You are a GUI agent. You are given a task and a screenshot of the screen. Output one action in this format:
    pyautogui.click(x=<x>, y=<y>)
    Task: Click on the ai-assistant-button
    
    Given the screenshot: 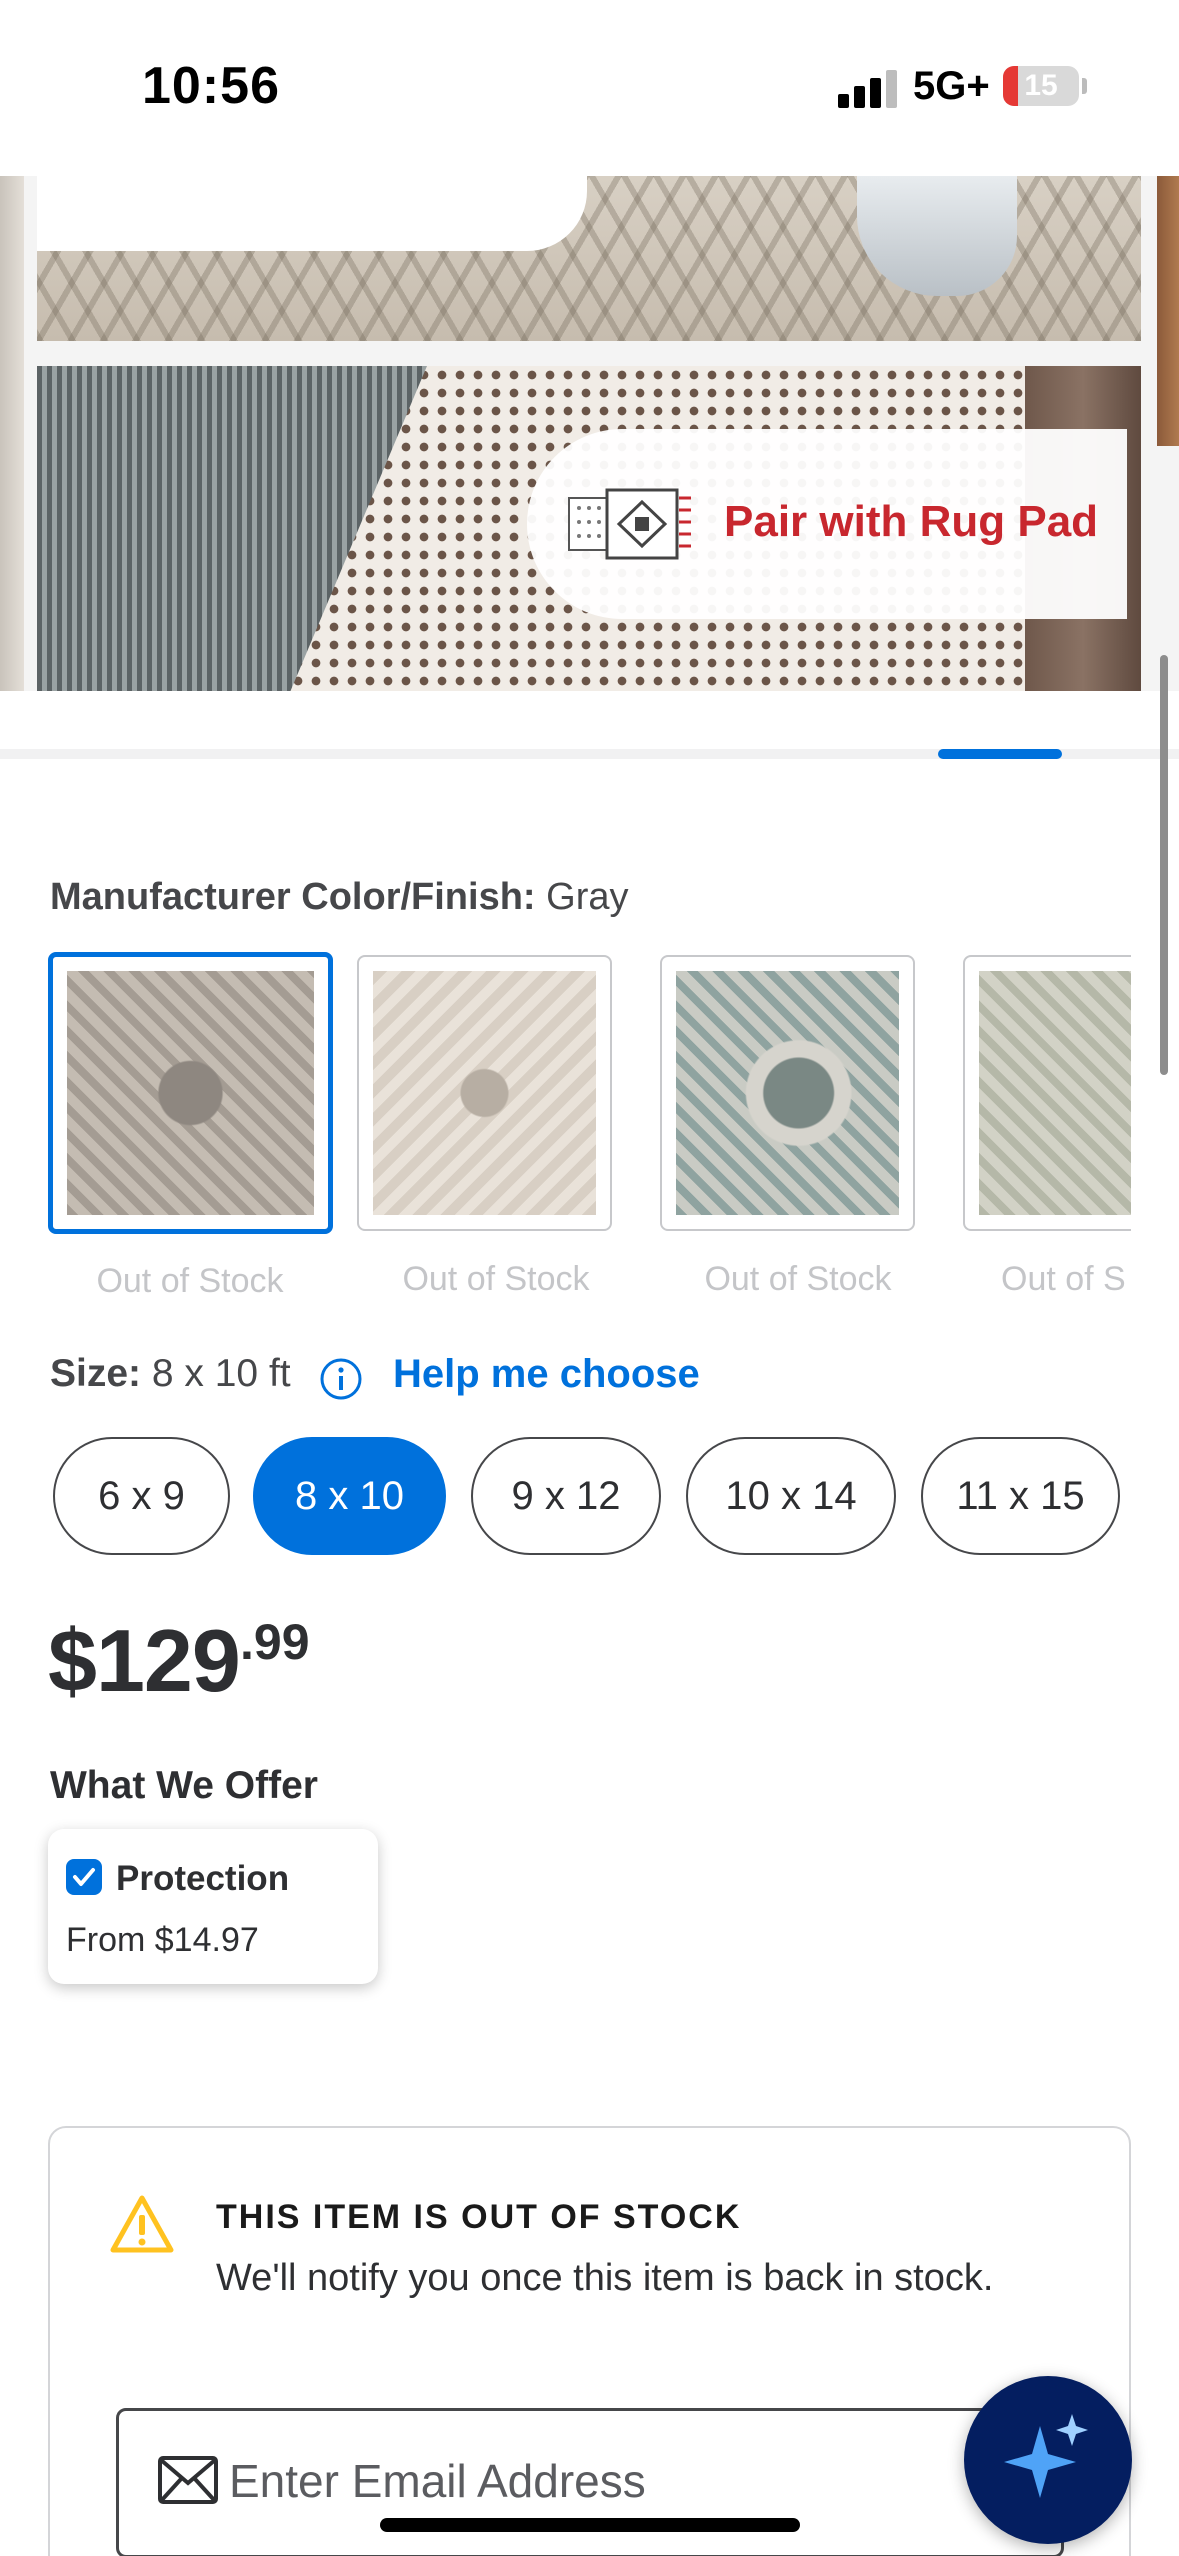 What is the action you would take?
    pyautogui.click(x=1048, y=2460)
    